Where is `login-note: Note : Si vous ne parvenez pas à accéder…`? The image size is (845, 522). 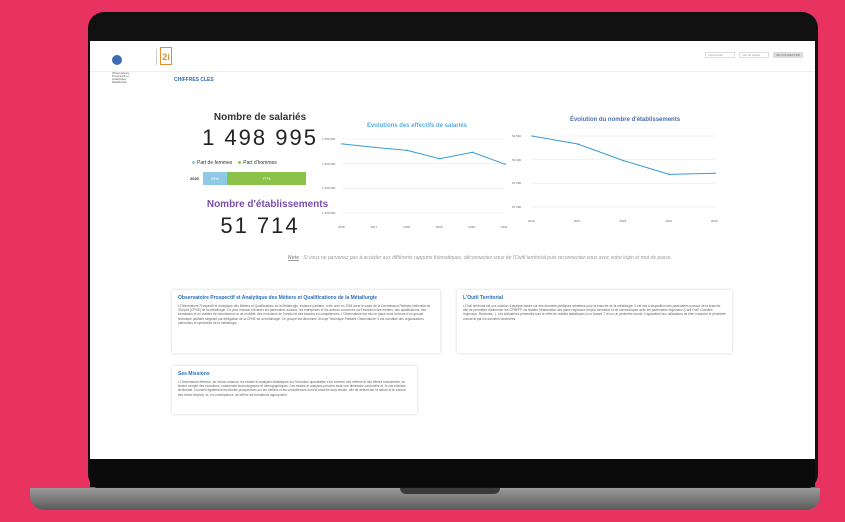 login-note: Note : Si vous ne parvenez pas à accéder… is located at coordinates (480, 258).